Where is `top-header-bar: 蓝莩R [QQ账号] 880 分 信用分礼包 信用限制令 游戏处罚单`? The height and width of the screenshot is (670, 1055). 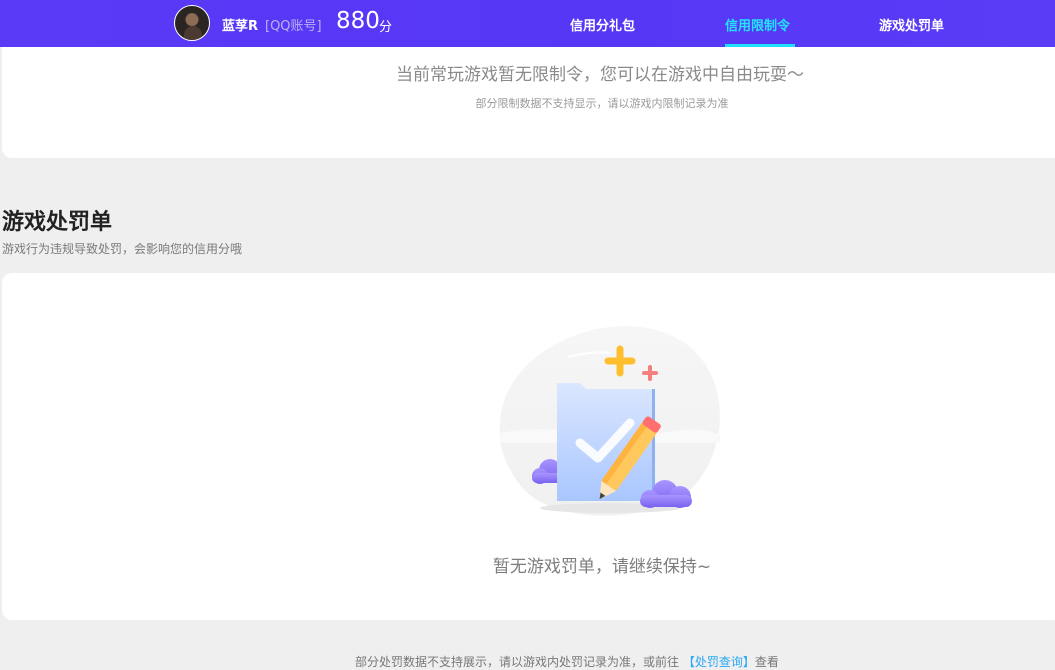 top-header-bar: 蓝莩R [QQ账号] 880 分 信用分礼包 信用限制令 游戏处罚单 is located at coordinates (527, 23).